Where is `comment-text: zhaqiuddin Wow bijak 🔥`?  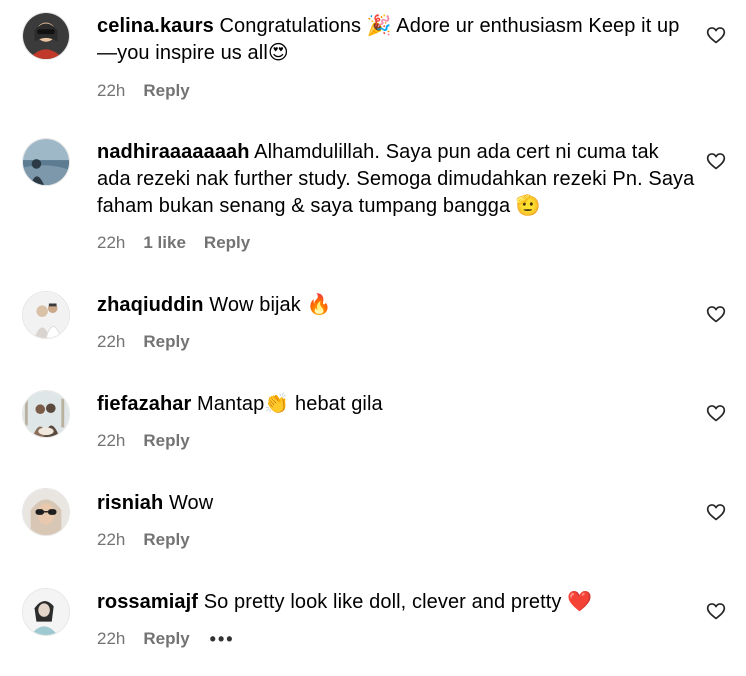 comment-text: zhaqiuddin Wow bijak 🔥 is located at coordinates (397, 305).